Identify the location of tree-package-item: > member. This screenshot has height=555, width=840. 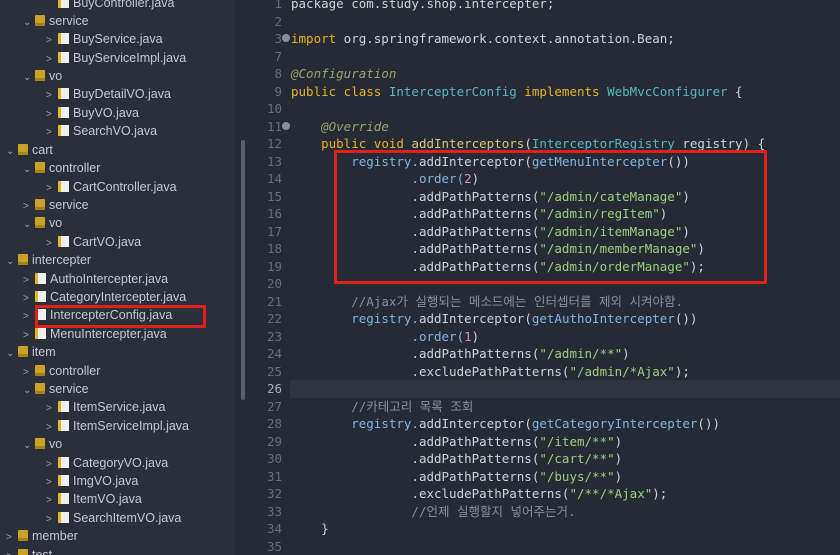
(42, 536).